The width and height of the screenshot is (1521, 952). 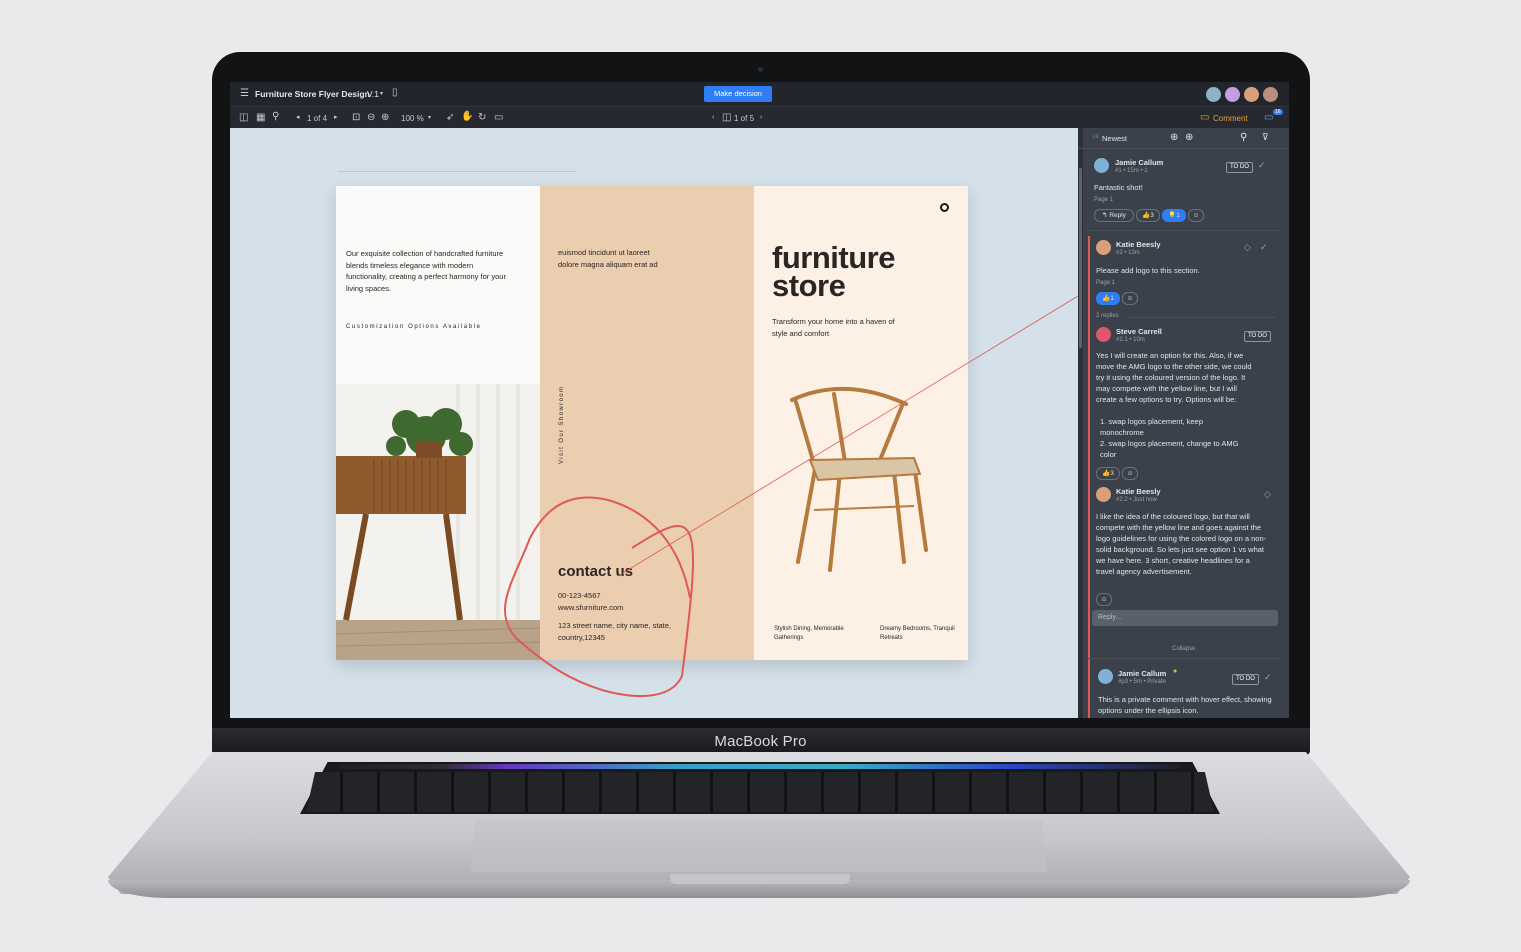 I want to click on panel-header: ↓≡ Newest ⊕ ⊕ ⚲ ⊽, so click(x=1183, y=138).